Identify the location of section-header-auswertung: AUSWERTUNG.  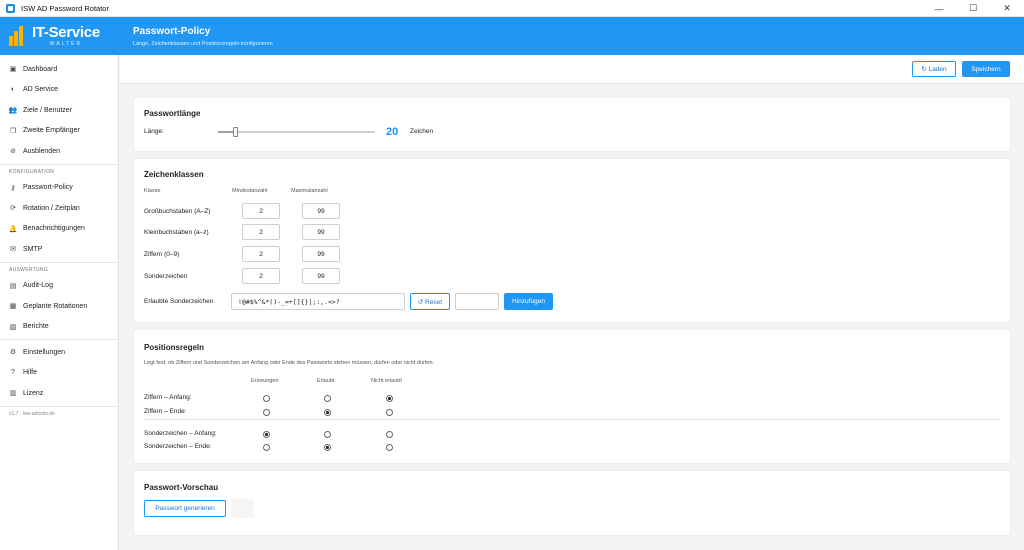
(29, 270).